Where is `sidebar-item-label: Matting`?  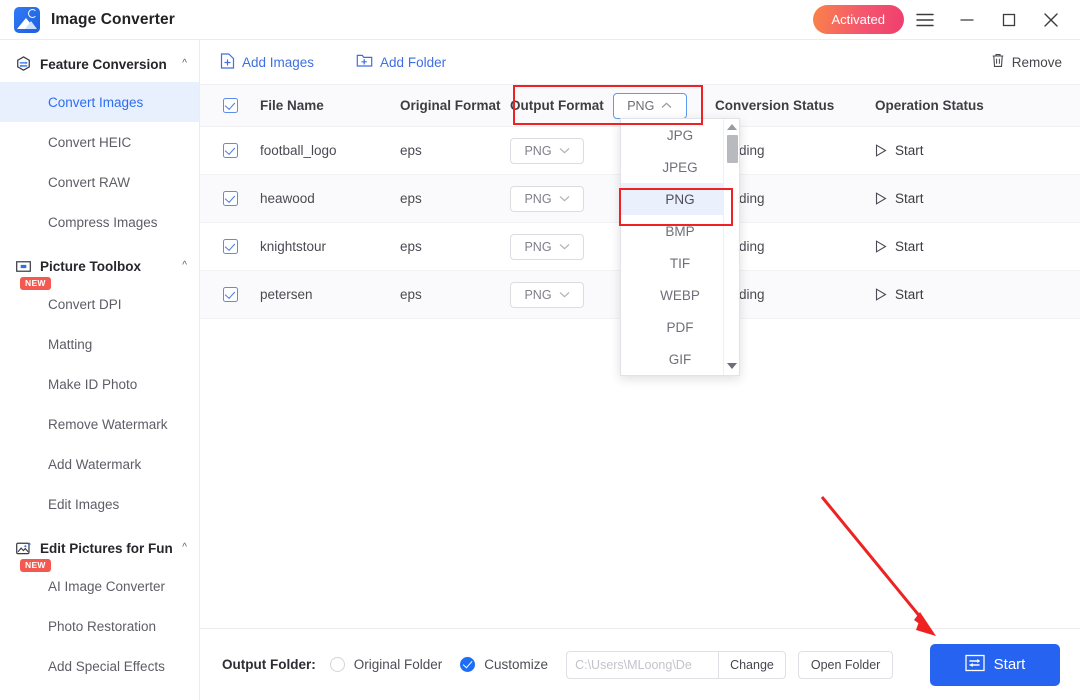
sidebar-item-label: Matting is located at coordinates (70, 344).